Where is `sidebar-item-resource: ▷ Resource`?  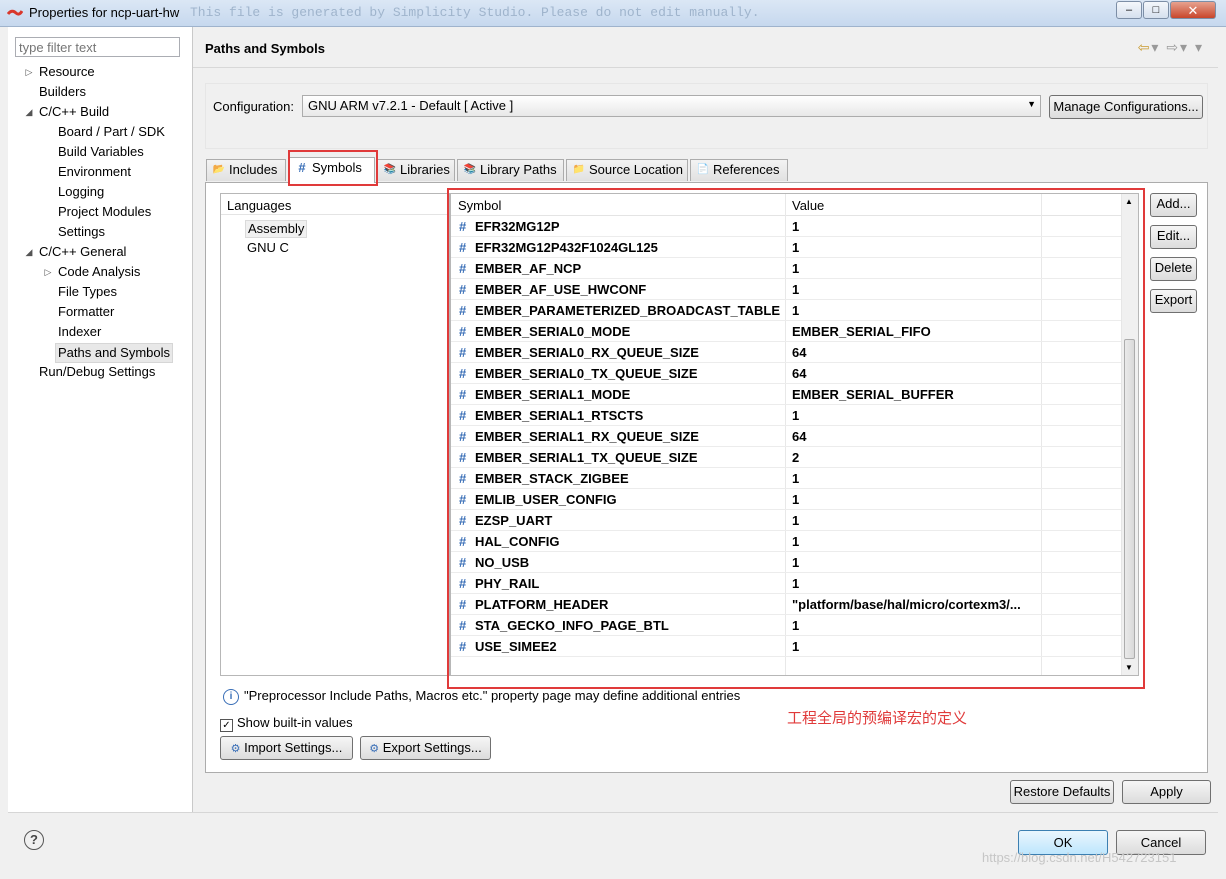 sidebar-item-resource: ▷ Resource is located at coordinates (98, 72).